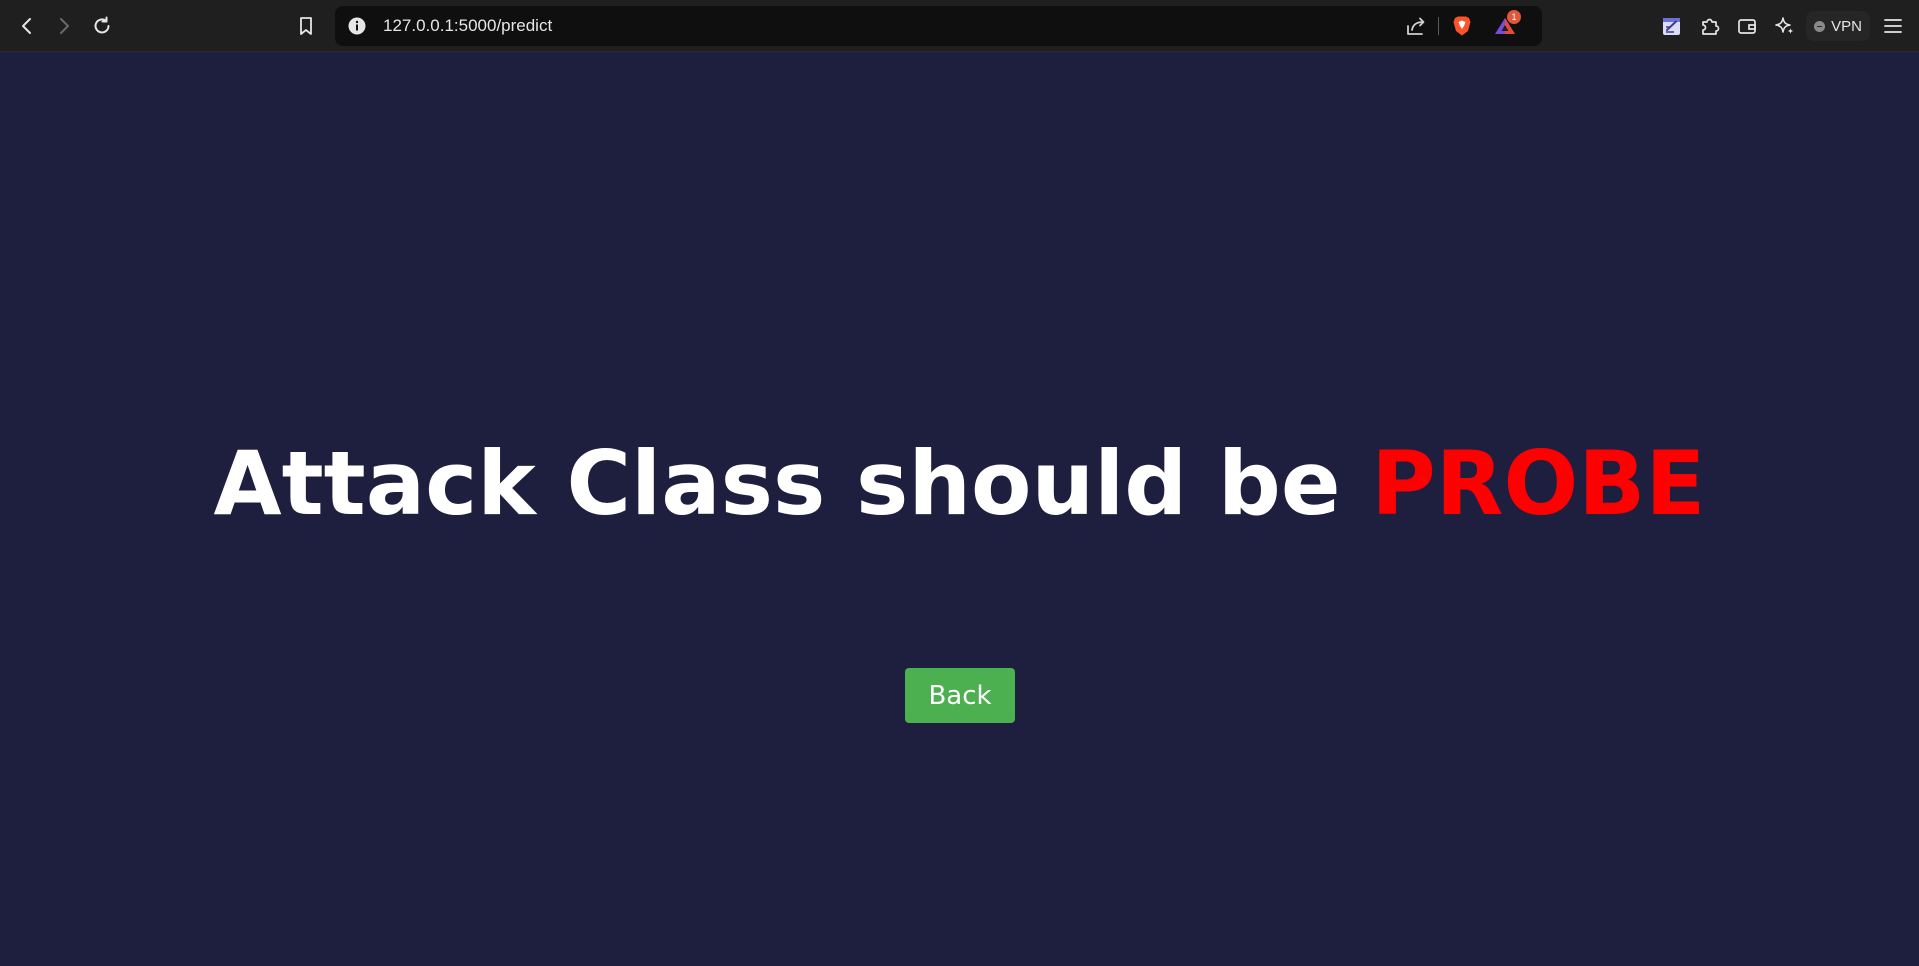 This screenshot has width=1919, height=966. Describe the element at coordinates (64, 26) in the screenshot. I see `forward-icon` at that location.